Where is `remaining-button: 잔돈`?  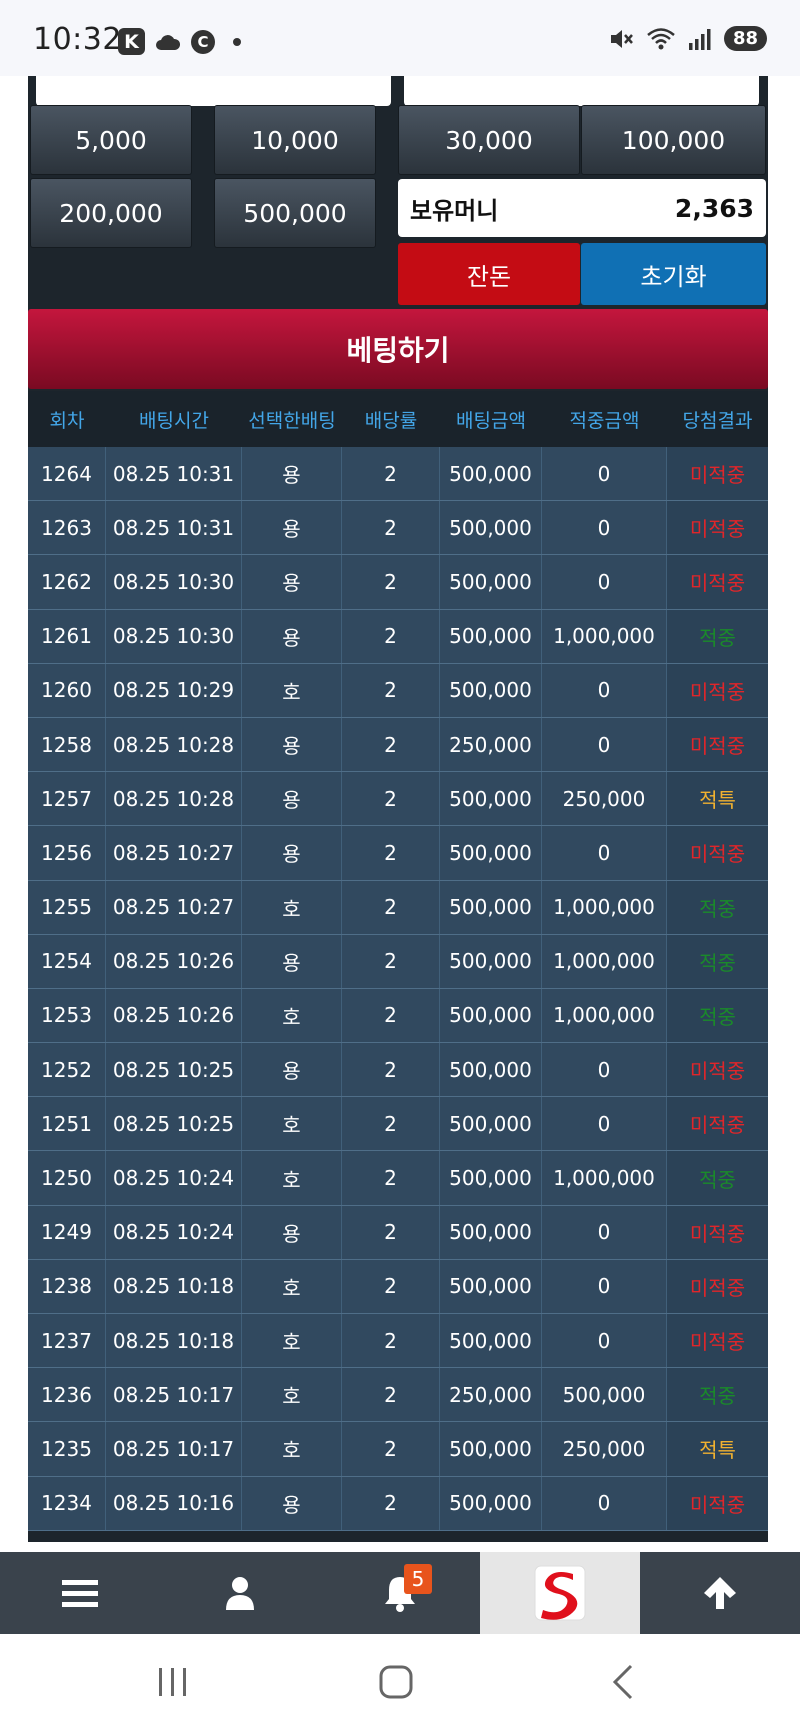
remaining-button: 잔돈 is located at coordinates (489, 274).